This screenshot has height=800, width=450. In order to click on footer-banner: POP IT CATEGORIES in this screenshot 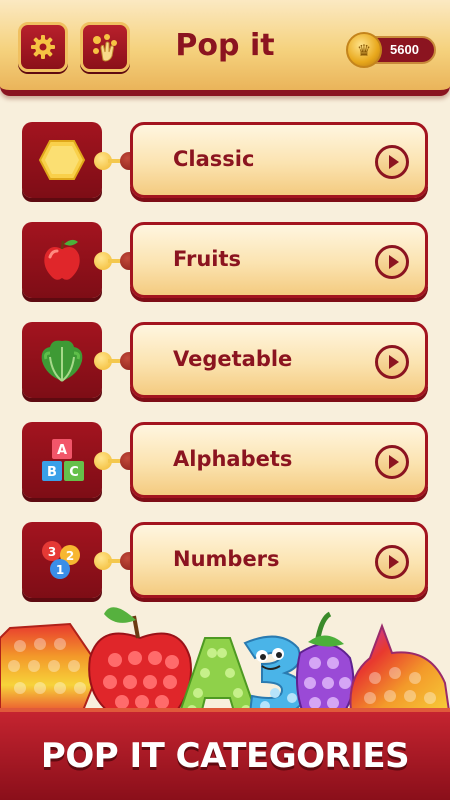, I will do `click(225, 754)`.